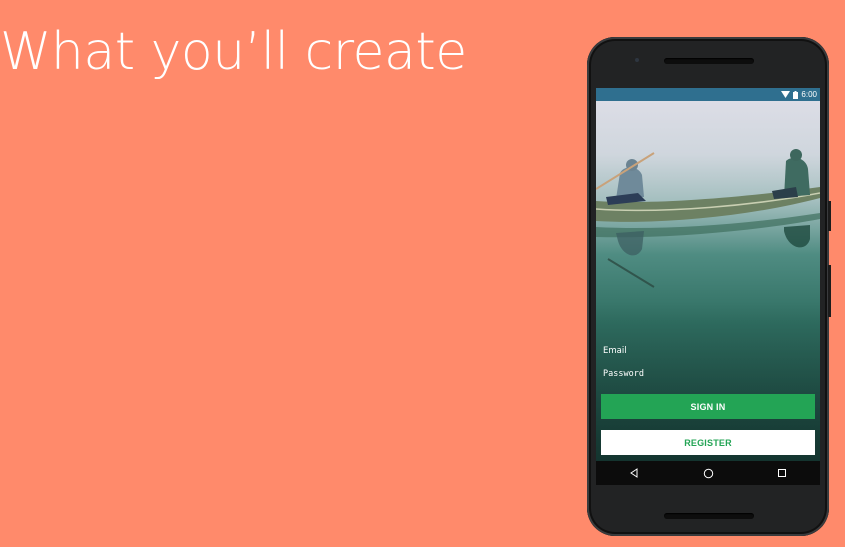  What do you see at coordinates (708, 406) in the screenshot?
I see `sign-in-button: SIGN IN` at bounding box center [708, 406].